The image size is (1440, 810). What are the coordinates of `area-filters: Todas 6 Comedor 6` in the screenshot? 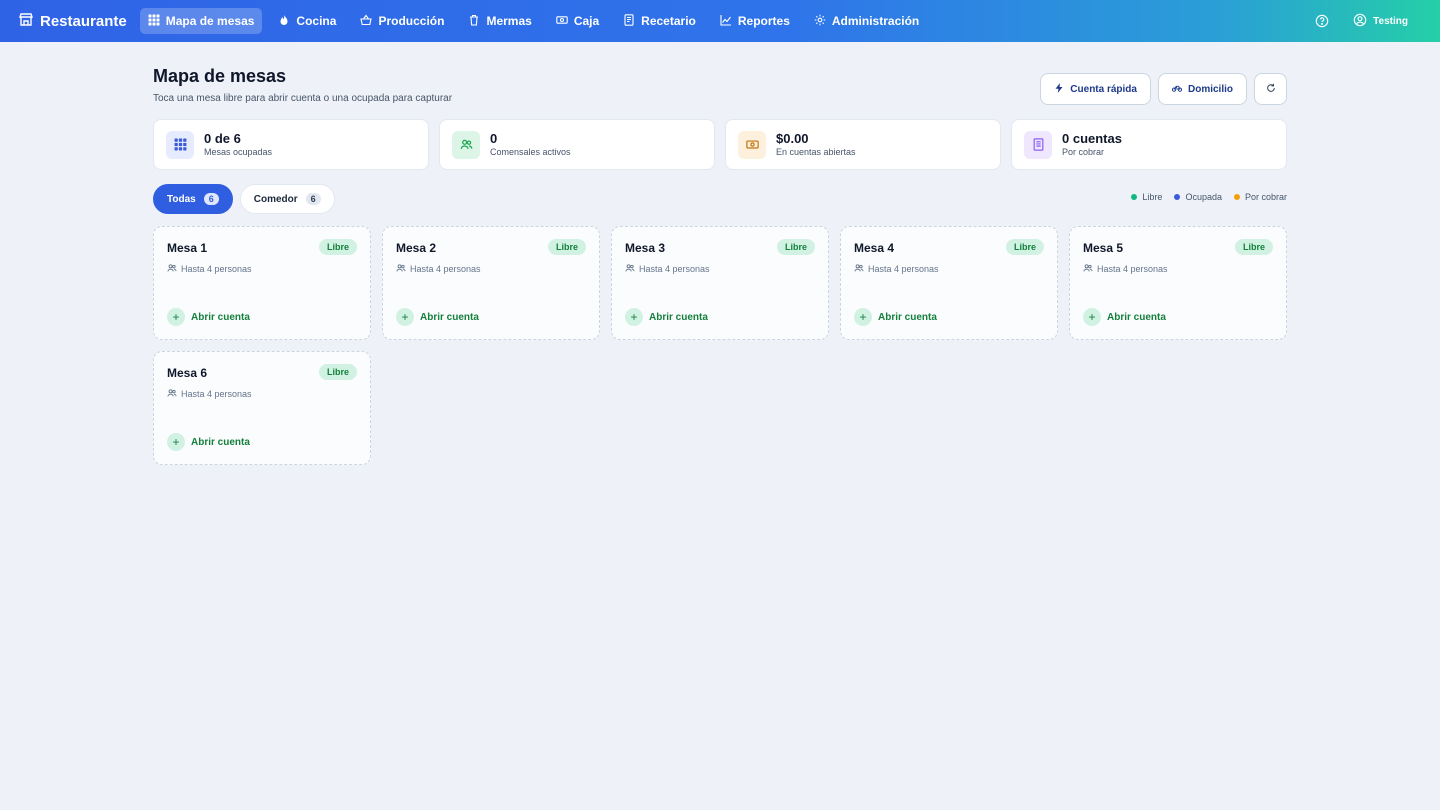 It's located at (244, 199).